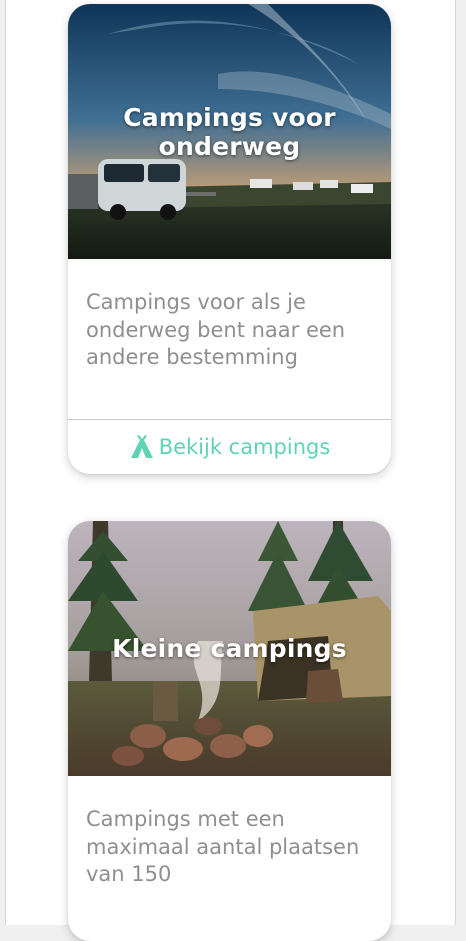  I want to click on card-title: Campings voor onderweg, so click(229, 131).